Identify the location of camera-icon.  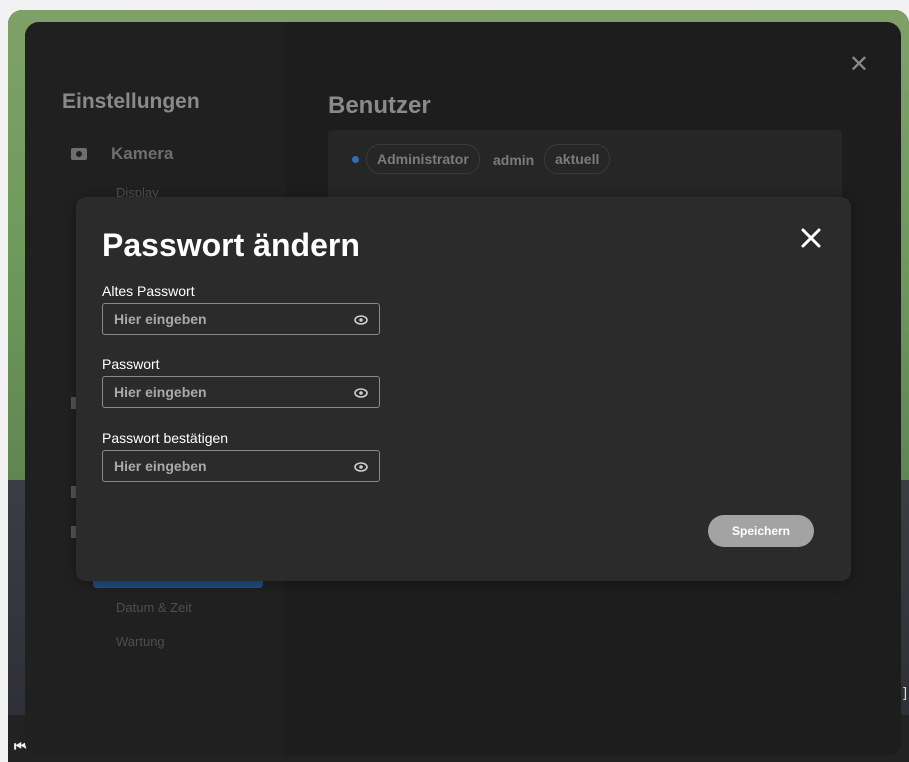
(79, 154).